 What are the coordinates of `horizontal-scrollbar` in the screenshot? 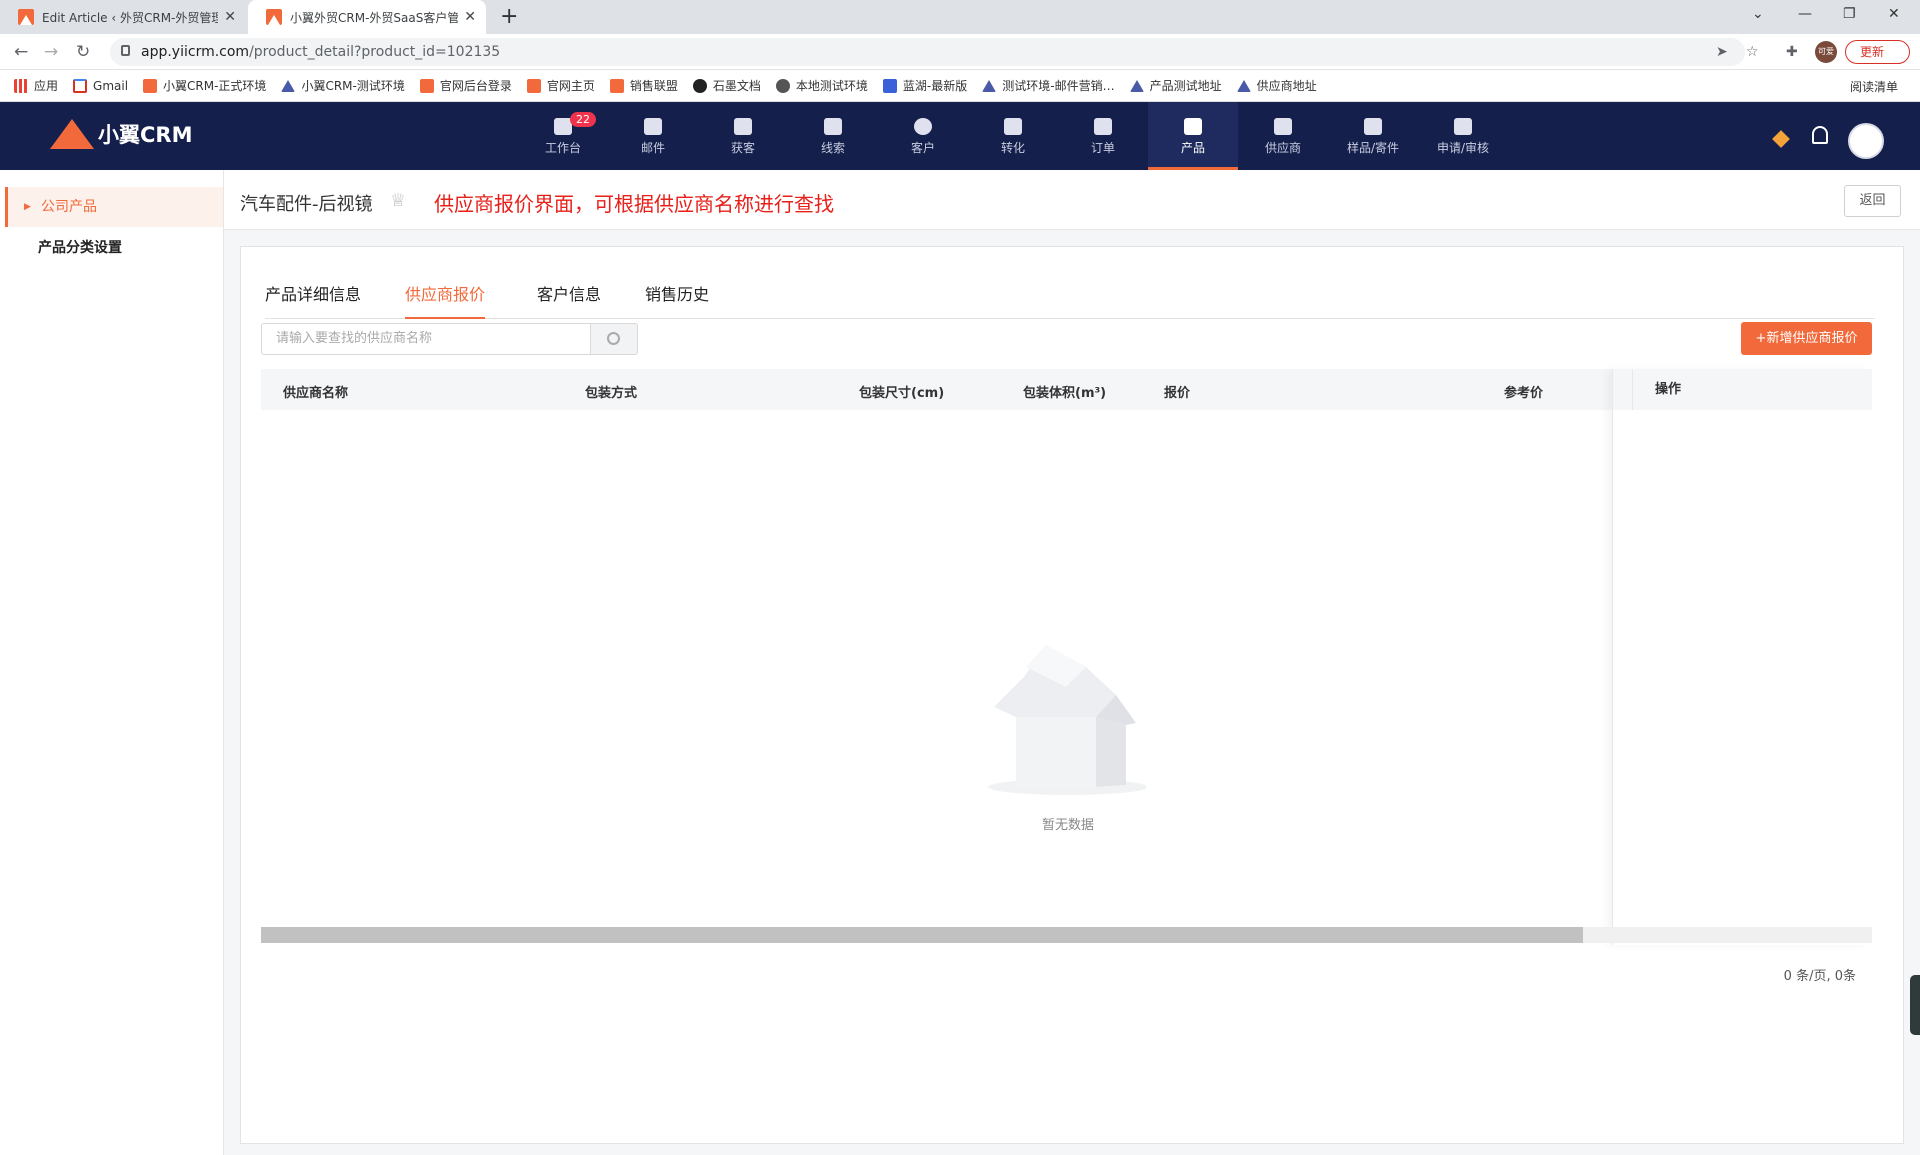 It's located at (1066, 935).